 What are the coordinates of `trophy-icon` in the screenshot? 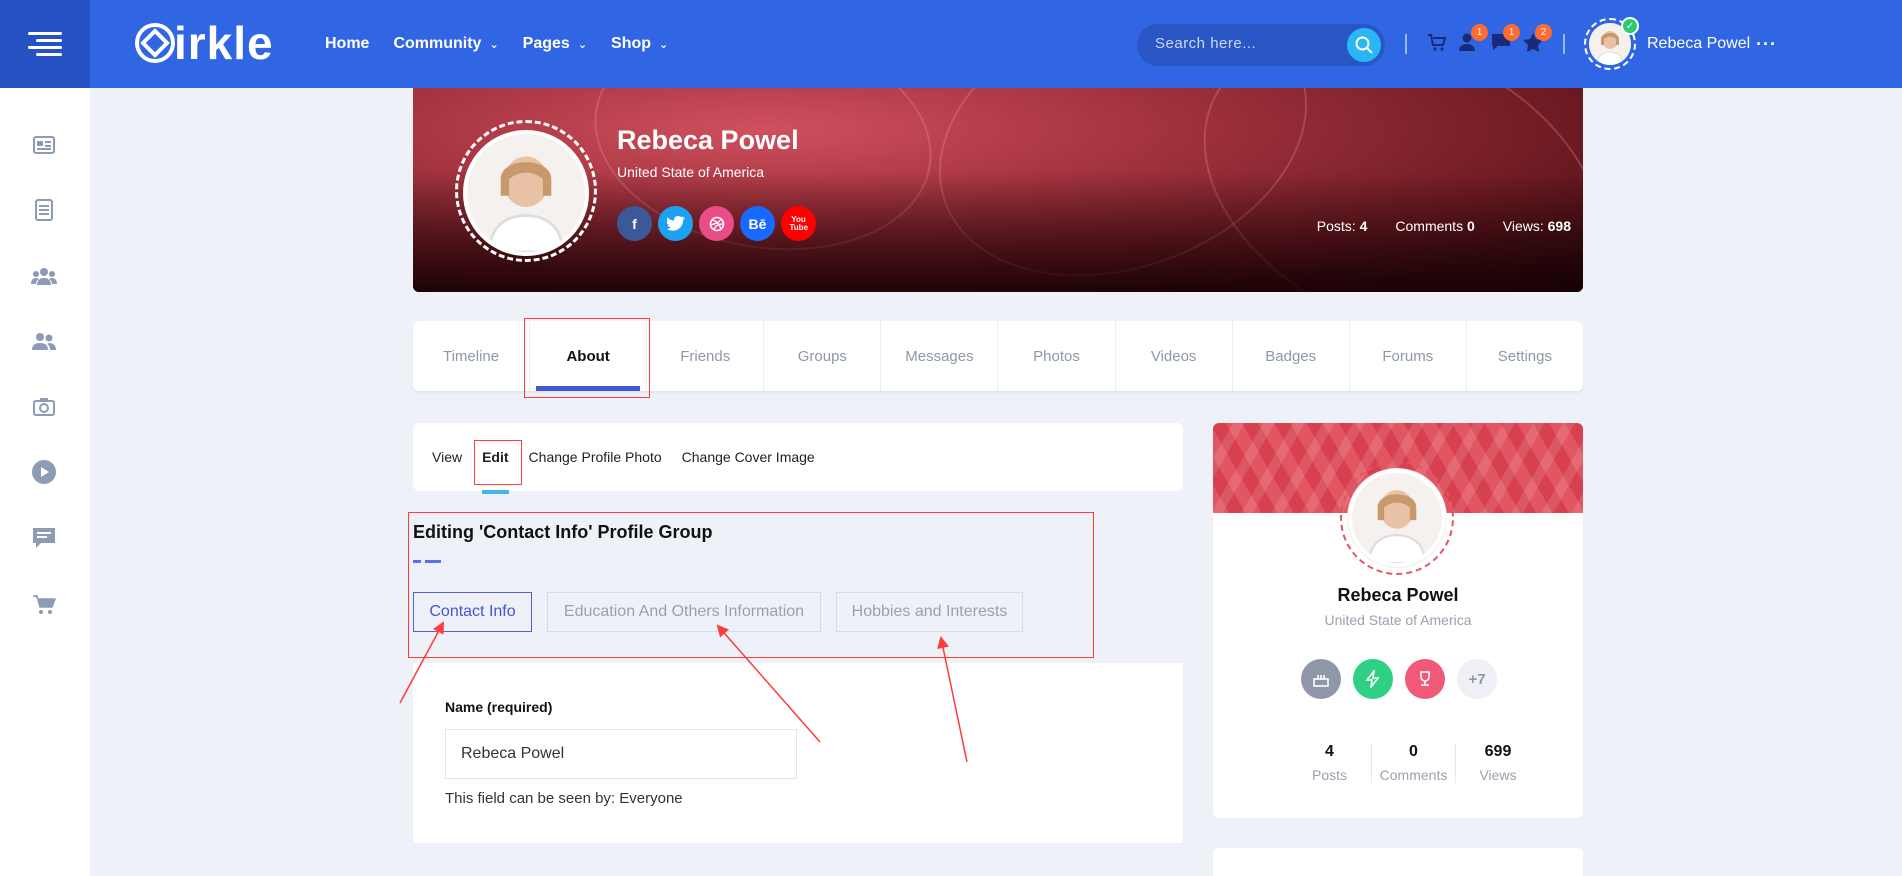 It's located at (1425, 678).